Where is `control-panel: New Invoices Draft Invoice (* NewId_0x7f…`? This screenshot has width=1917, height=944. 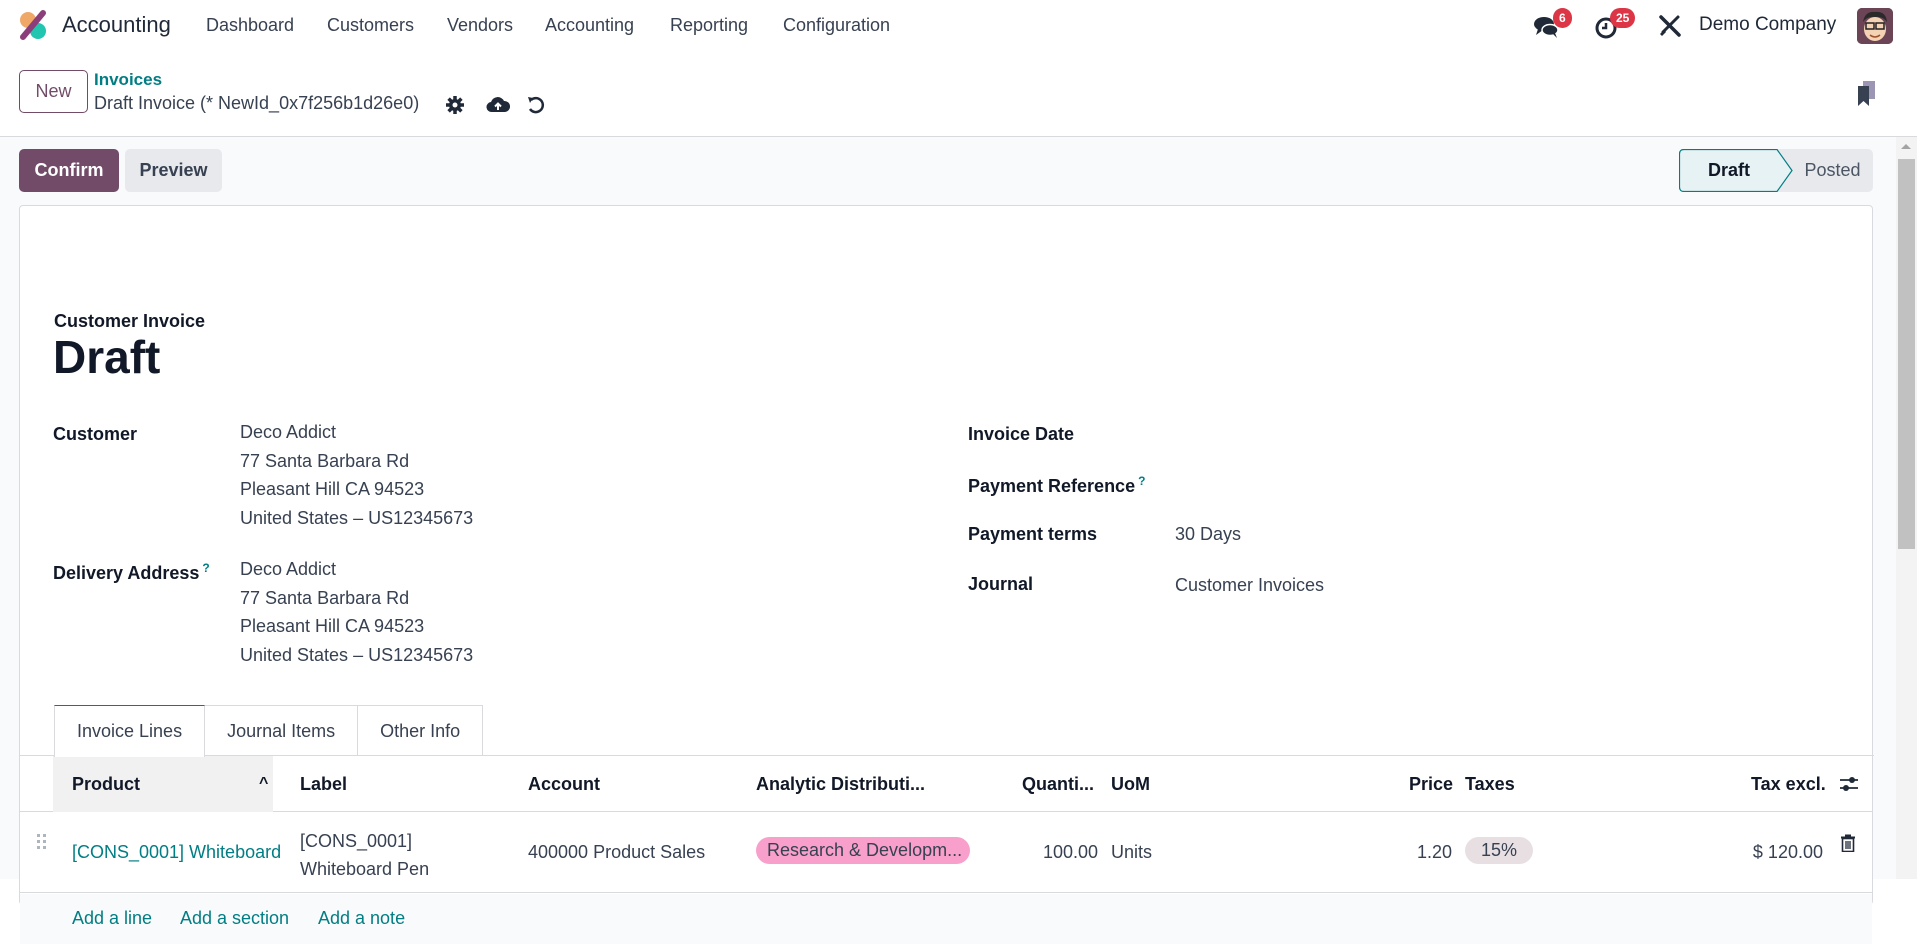
control-panel: New Invoices Draft Invoice (* NewId_0x7f… is located at coordinates (958, 95).